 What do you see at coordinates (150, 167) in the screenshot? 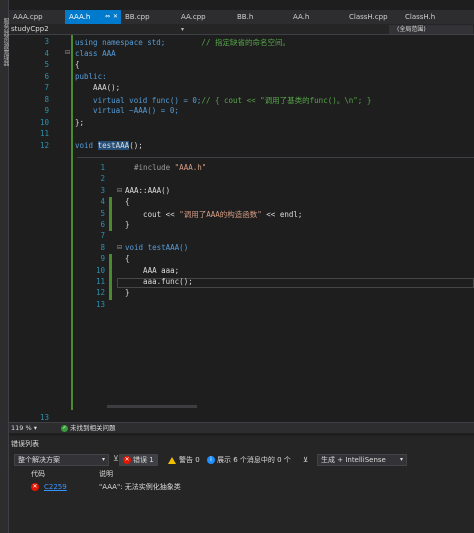
I see `code-token: #include` at bounding box center [150, 167].